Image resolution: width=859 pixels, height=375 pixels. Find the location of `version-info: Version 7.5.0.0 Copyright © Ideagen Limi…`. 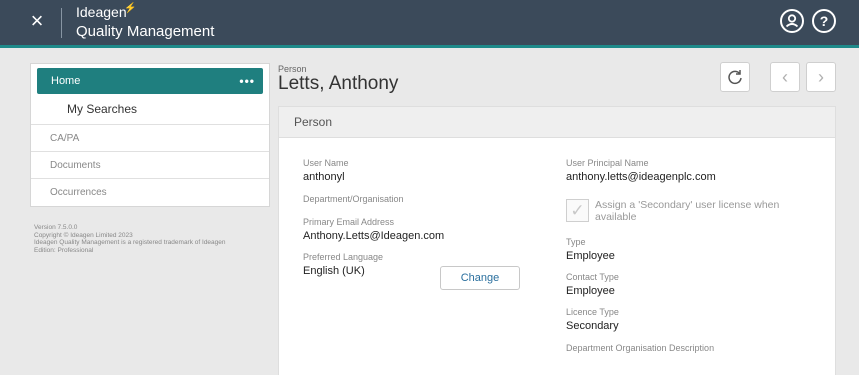

version-info: Version 7.5.0.0 Copyright © Ideagen Limi… is located at coordinates (154, 239).